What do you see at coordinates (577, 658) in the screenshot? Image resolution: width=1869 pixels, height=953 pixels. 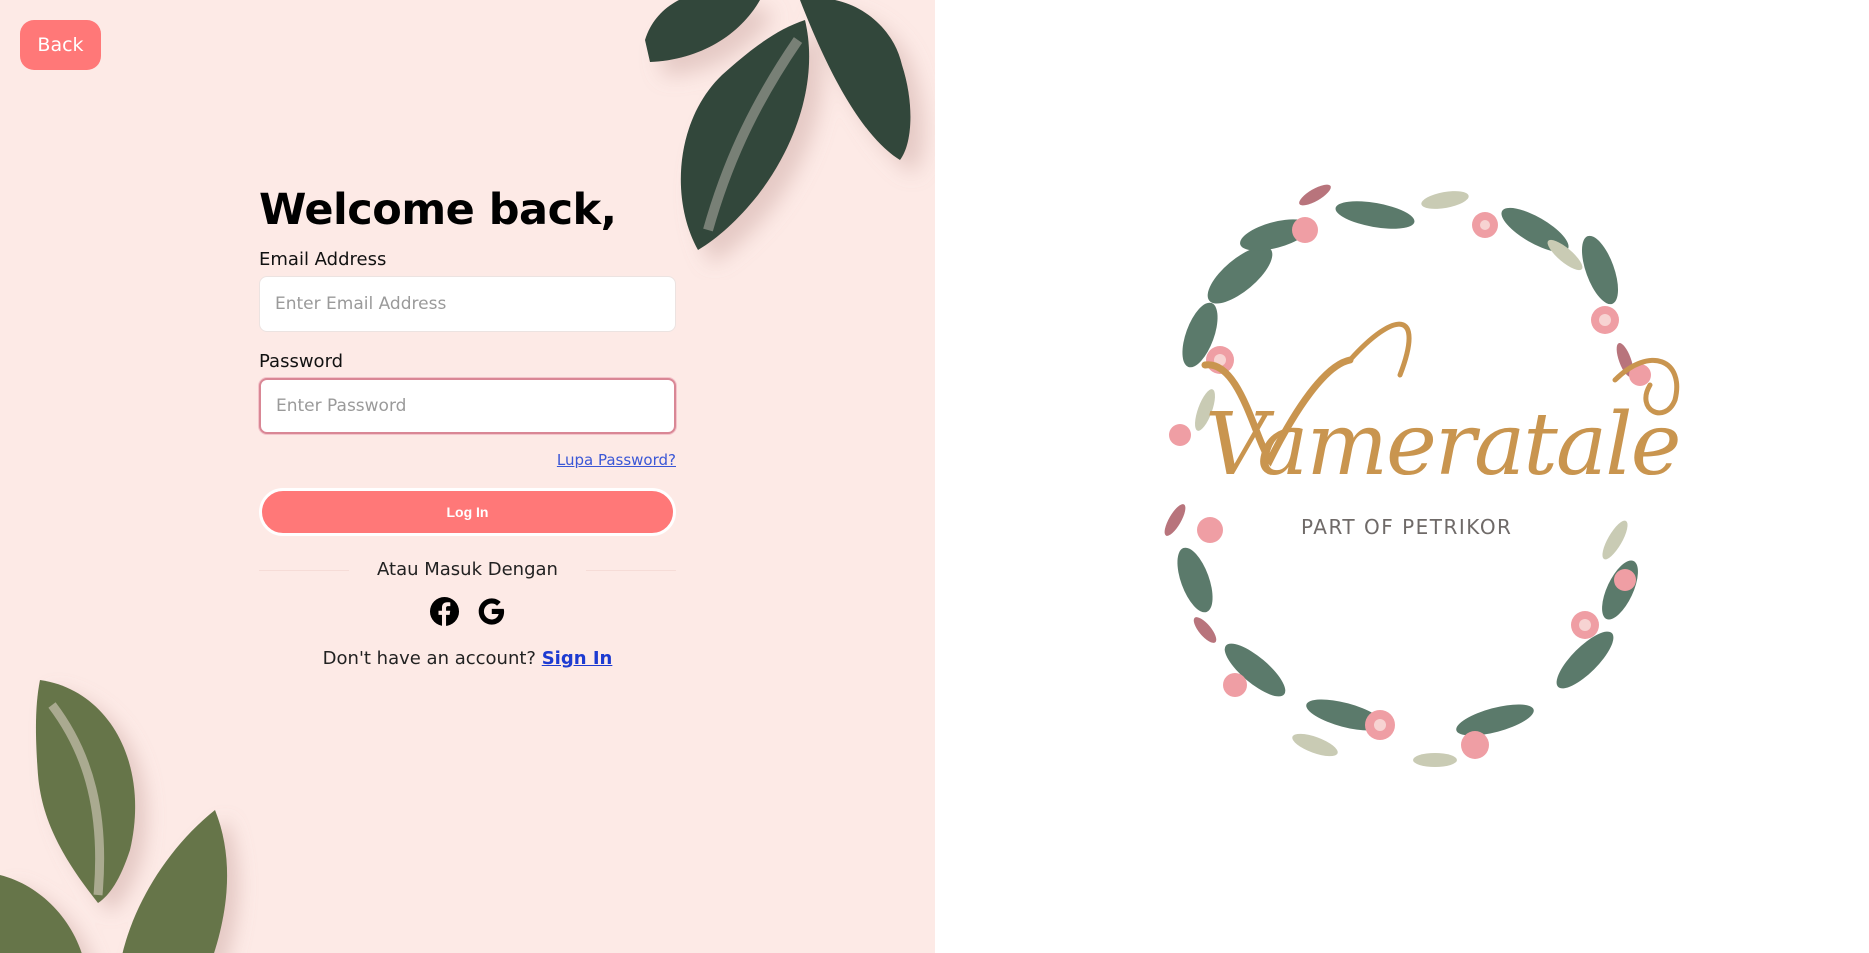 I see `sign-in-link: Sign In` at bounding box center [577, 658].